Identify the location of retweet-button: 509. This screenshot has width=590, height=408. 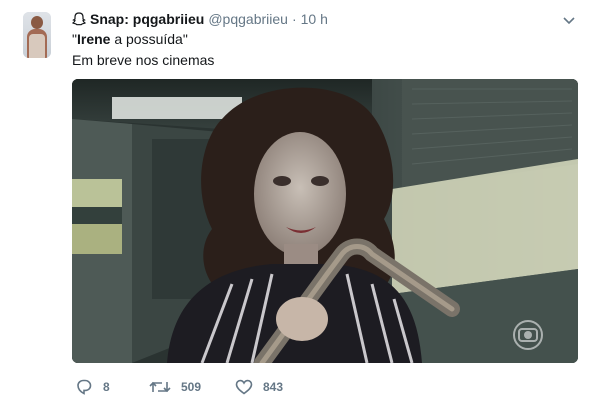
(175, 387).